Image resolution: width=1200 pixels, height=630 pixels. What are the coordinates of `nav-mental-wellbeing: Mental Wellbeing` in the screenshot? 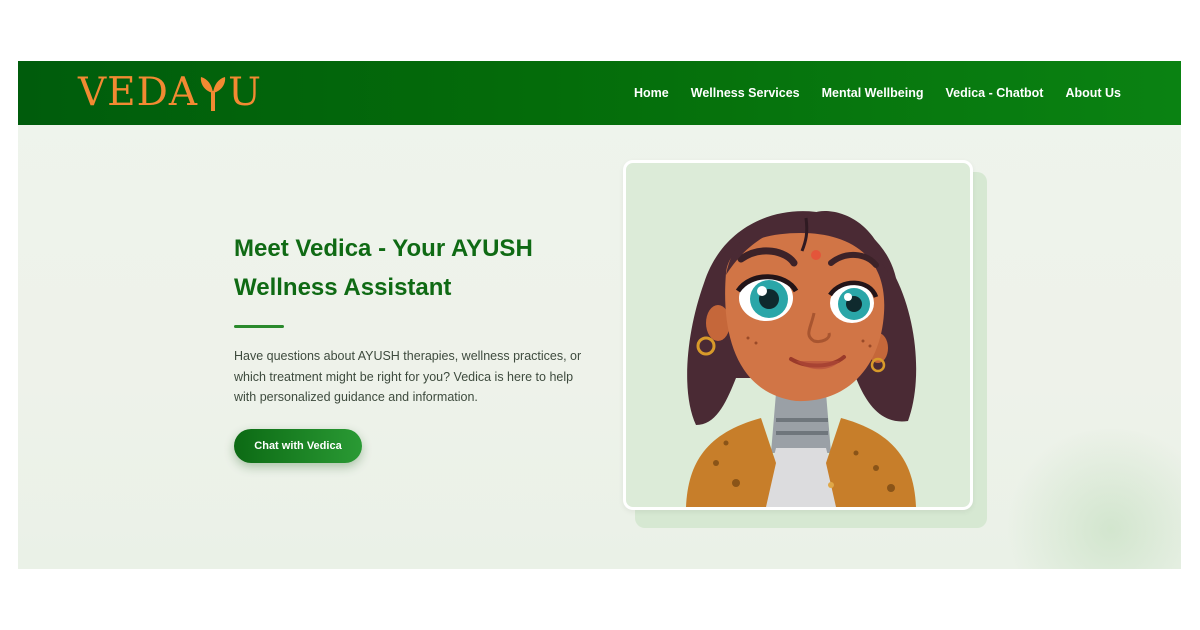 It's located at (873, 93).